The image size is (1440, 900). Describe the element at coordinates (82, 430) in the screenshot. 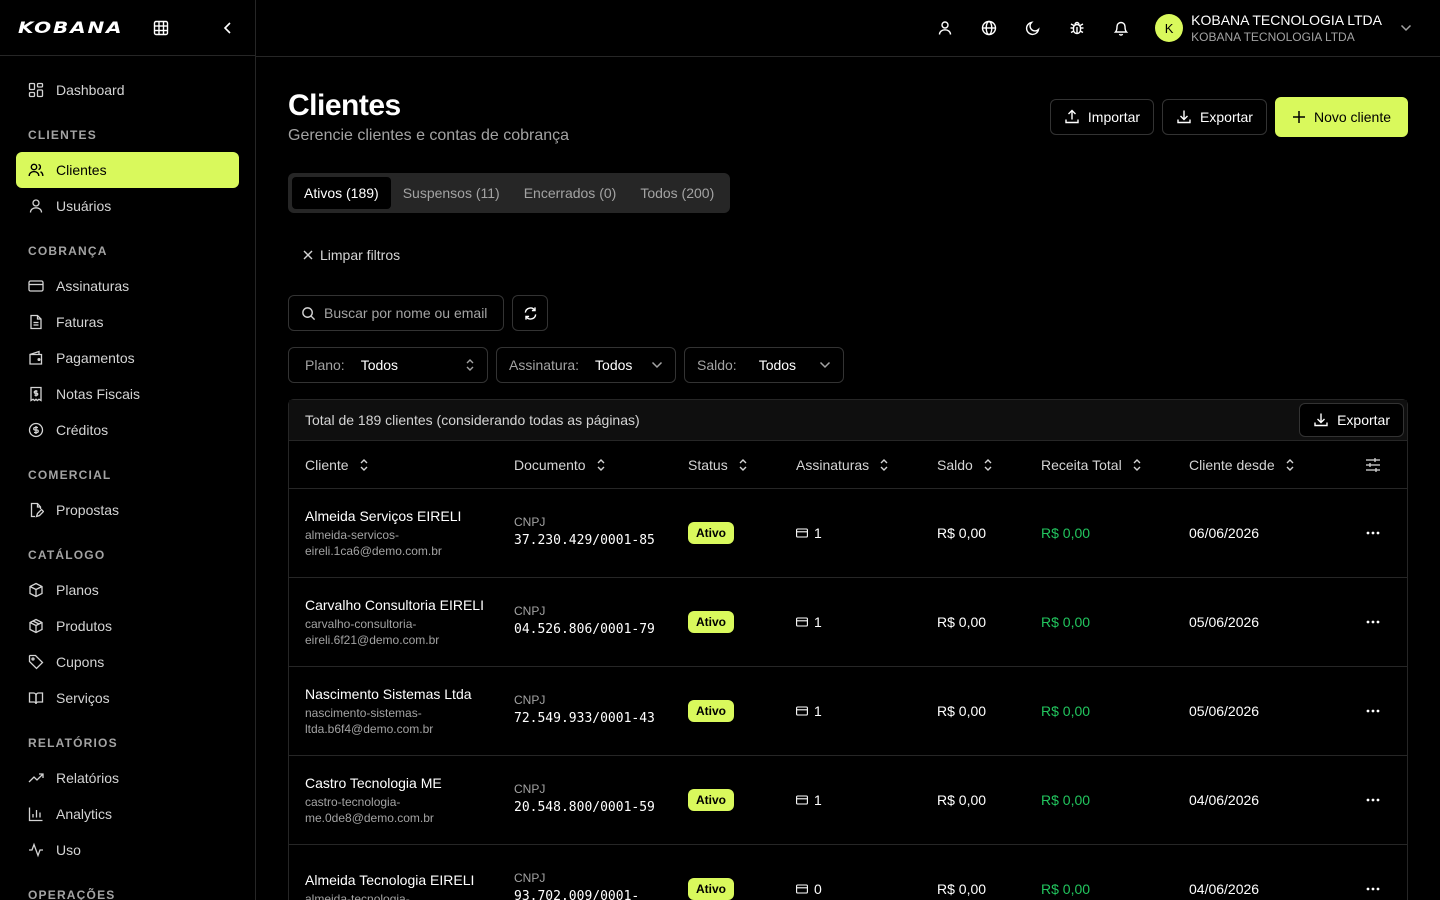

I see `sidebar-item-label: Créditos` at that location.